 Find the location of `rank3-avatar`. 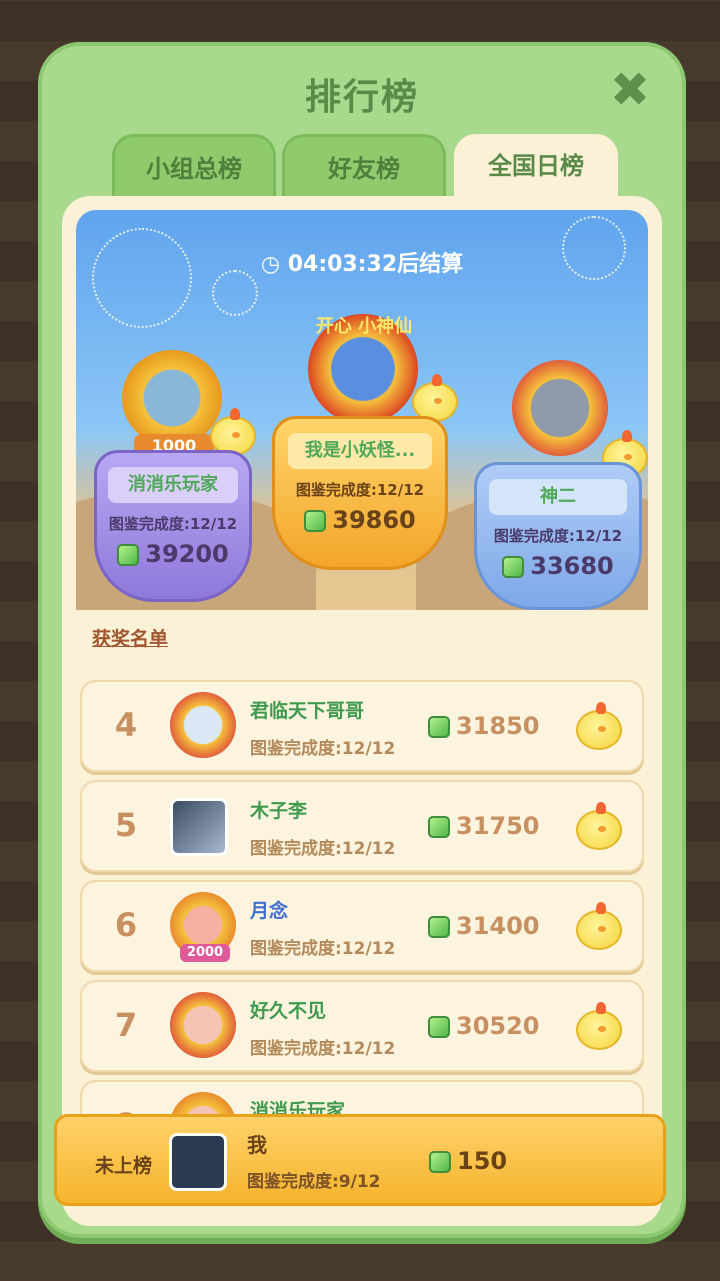

rank3-avatar is located at coordinates (560, 408).